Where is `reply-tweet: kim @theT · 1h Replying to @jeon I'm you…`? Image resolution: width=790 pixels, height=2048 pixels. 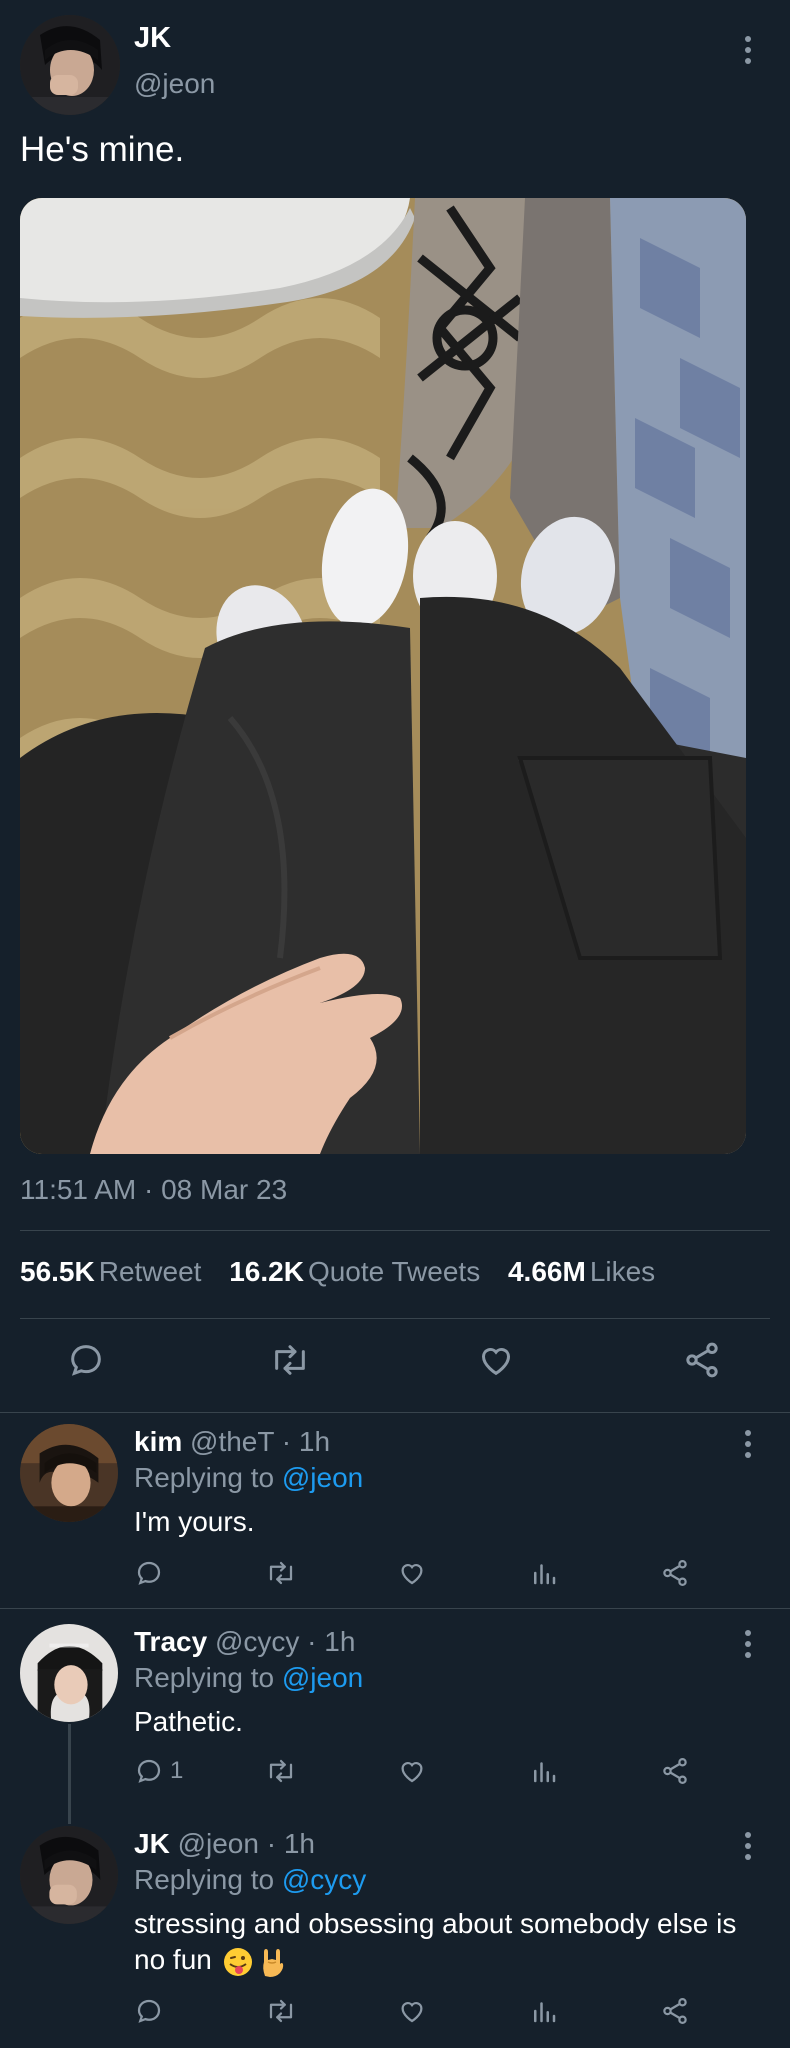
reply-tweet: kim @theT · 1h Replying to @jeon I'm you… is located at coordinates (395, 1510).